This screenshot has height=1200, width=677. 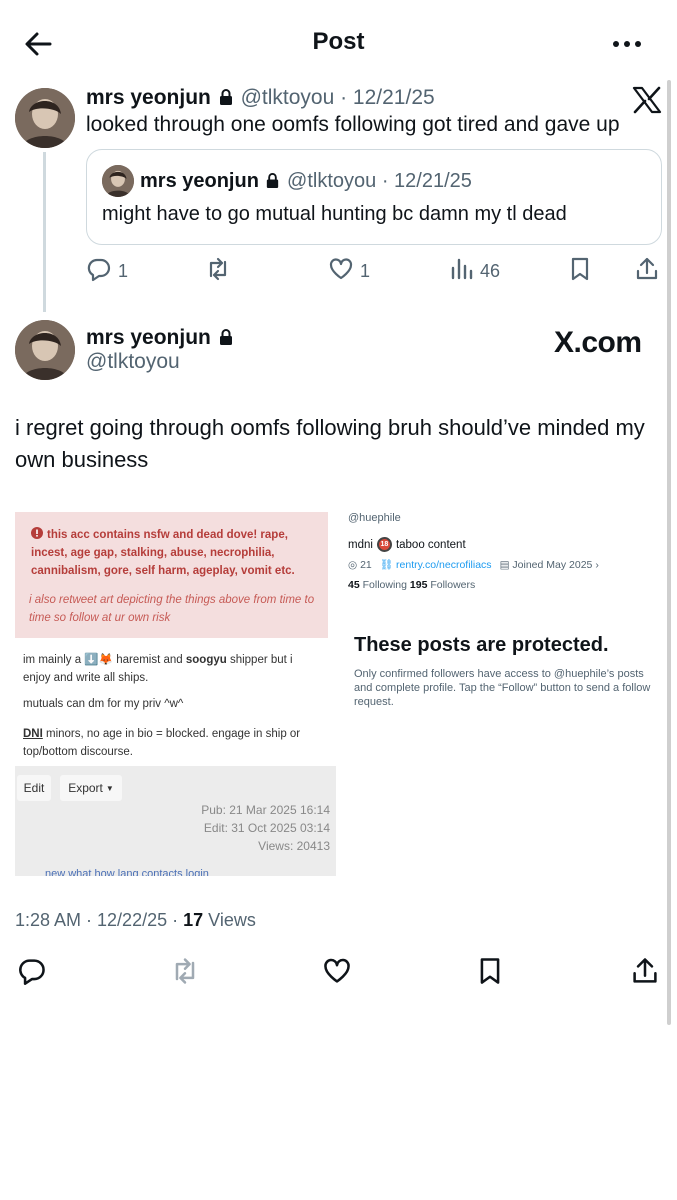 I want to click on main-author-name-line: mrs yeonjun, so click(x=160, y=338).